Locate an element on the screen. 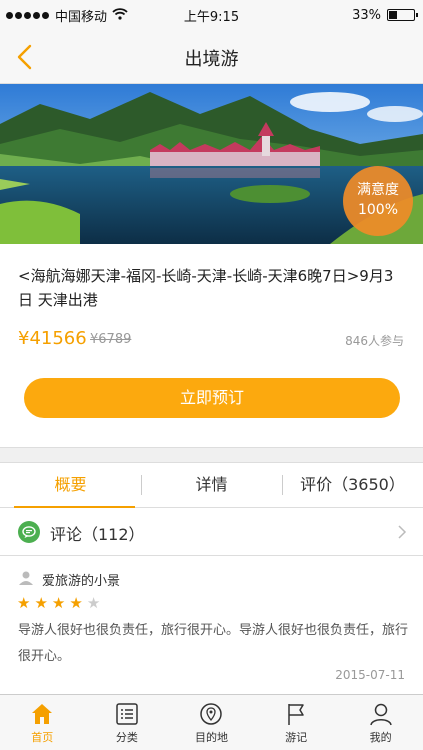 The height and width of the screenshot is (750, 423). location-icon is located at coordinates (211, 714).